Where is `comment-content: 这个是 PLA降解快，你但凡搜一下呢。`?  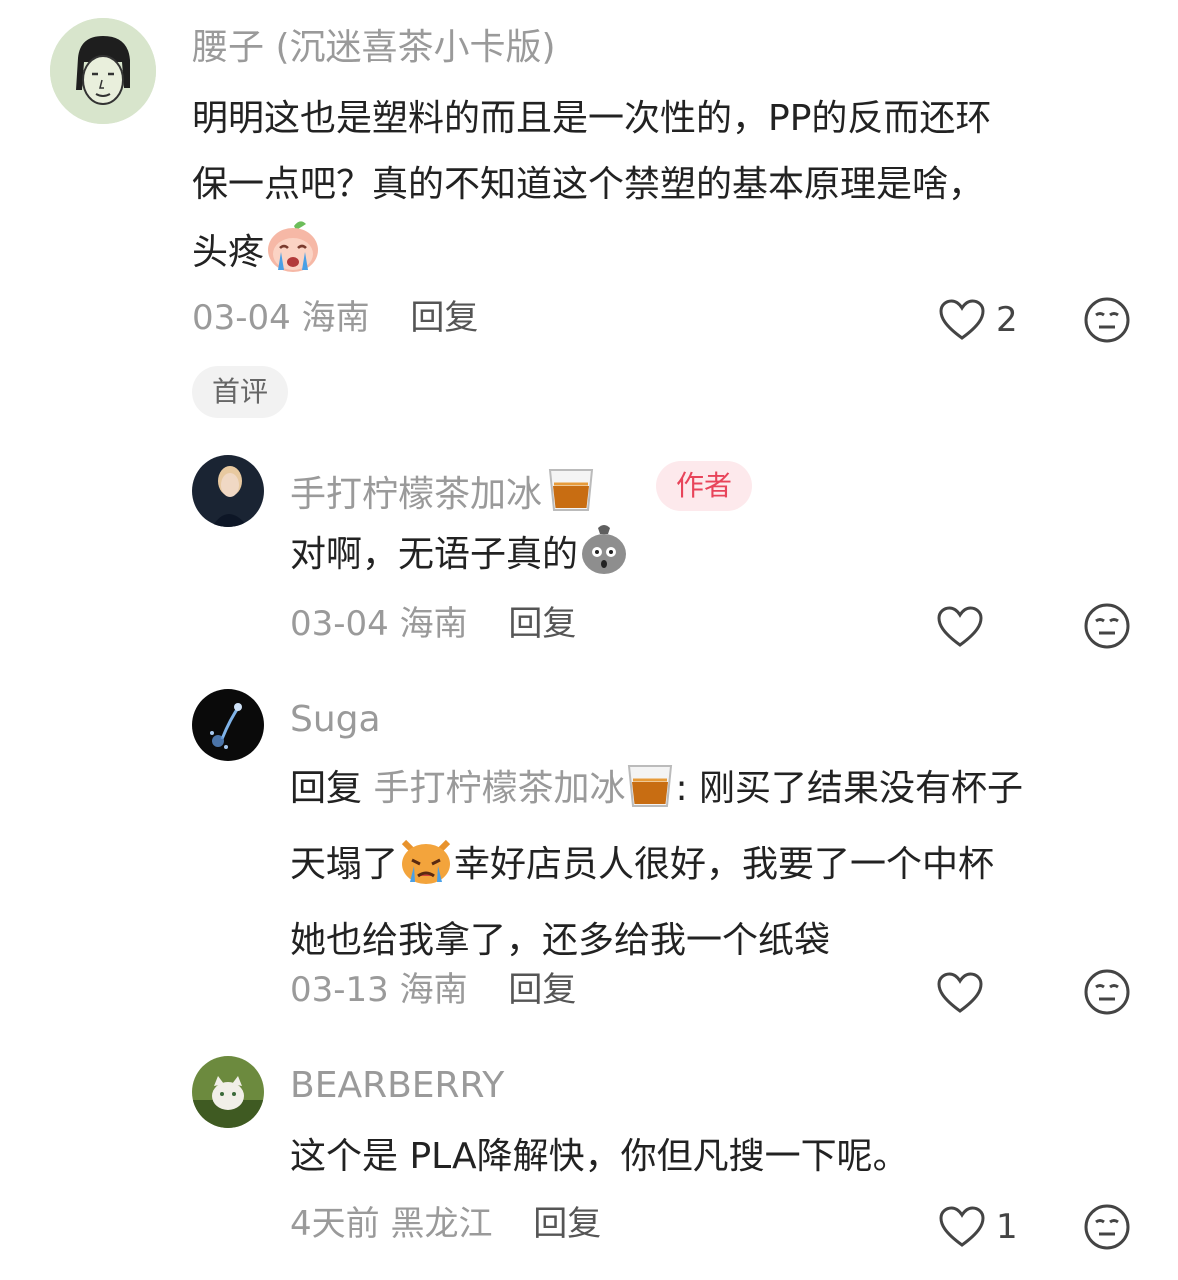 comment-content: 这个是 PLA降解快，你但凡搜一下呢。 is located at coordinates (709, 1157).